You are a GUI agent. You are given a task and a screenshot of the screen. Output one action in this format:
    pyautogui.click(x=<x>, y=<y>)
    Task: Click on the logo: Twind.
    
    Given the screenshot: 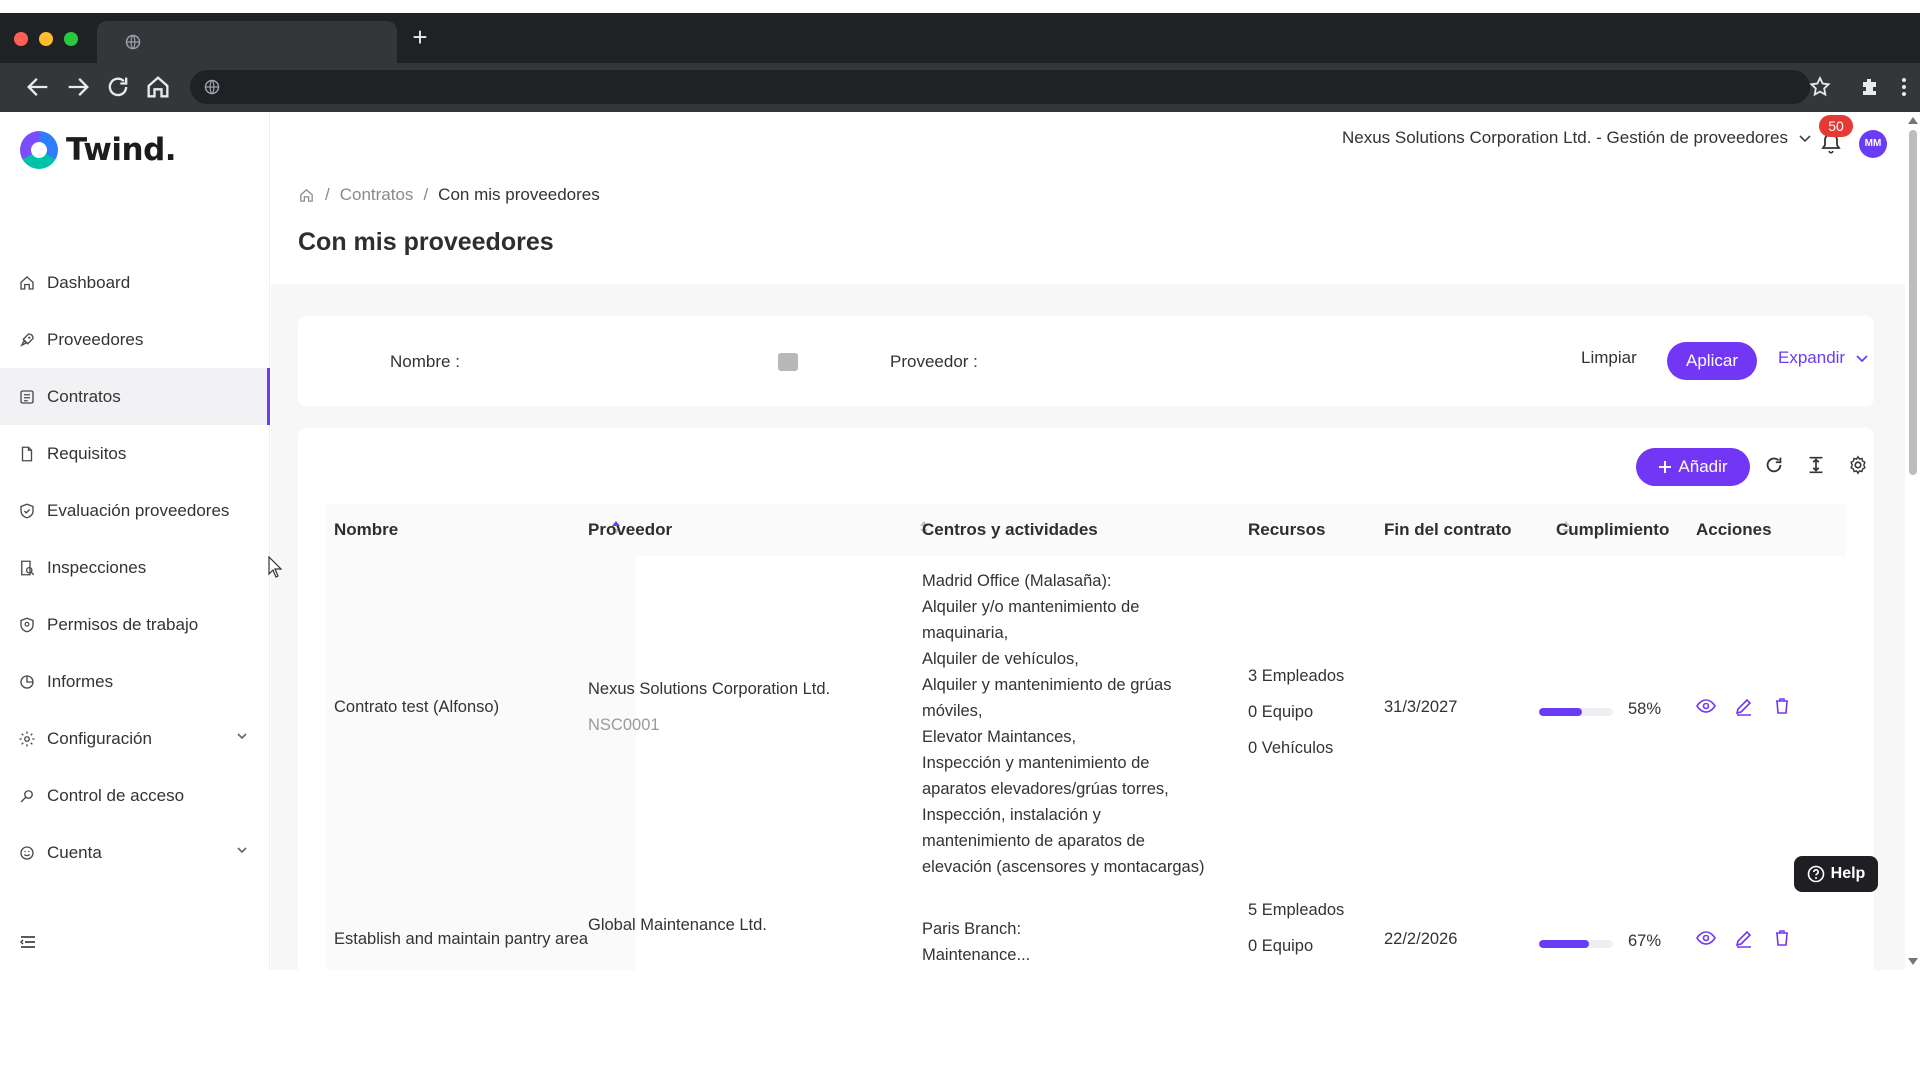 What is the action you would take?
    pyautogui.click(x=98, y=150)
    